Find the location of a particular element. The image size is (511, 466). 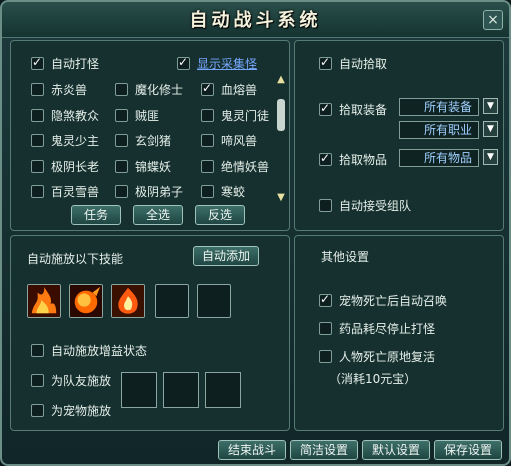

task-button: 任务 is located at coordinates (96, 215).